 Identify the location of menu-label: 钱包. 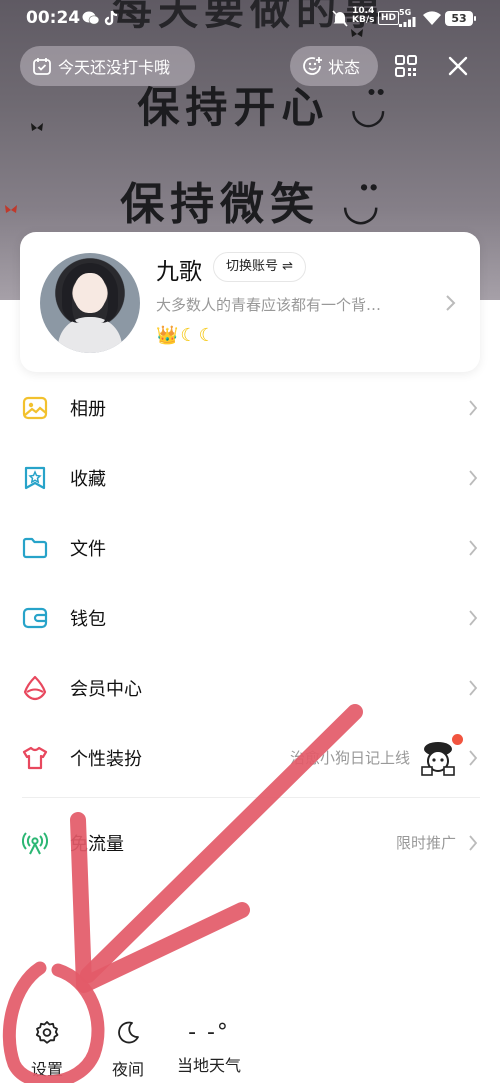
(88, 619).